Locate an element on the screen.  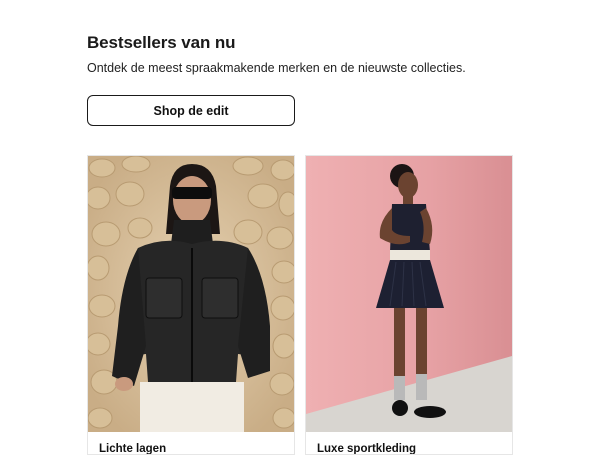
card-label: Luxe sportkleding is located at coordinates (367, 449).